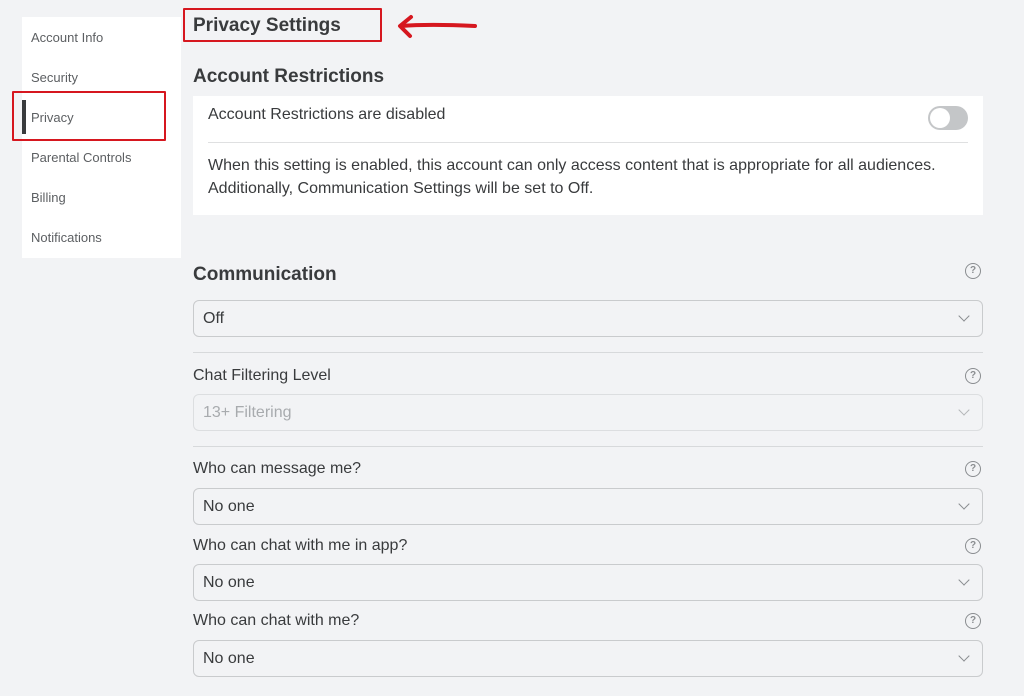 Image resolution: width=1024 pixels, height=696 pixels. What do you see at coordinates (437, 26) in the screenshot?
I see `annotation-arrow-icon` at bounding box center [437, 26].